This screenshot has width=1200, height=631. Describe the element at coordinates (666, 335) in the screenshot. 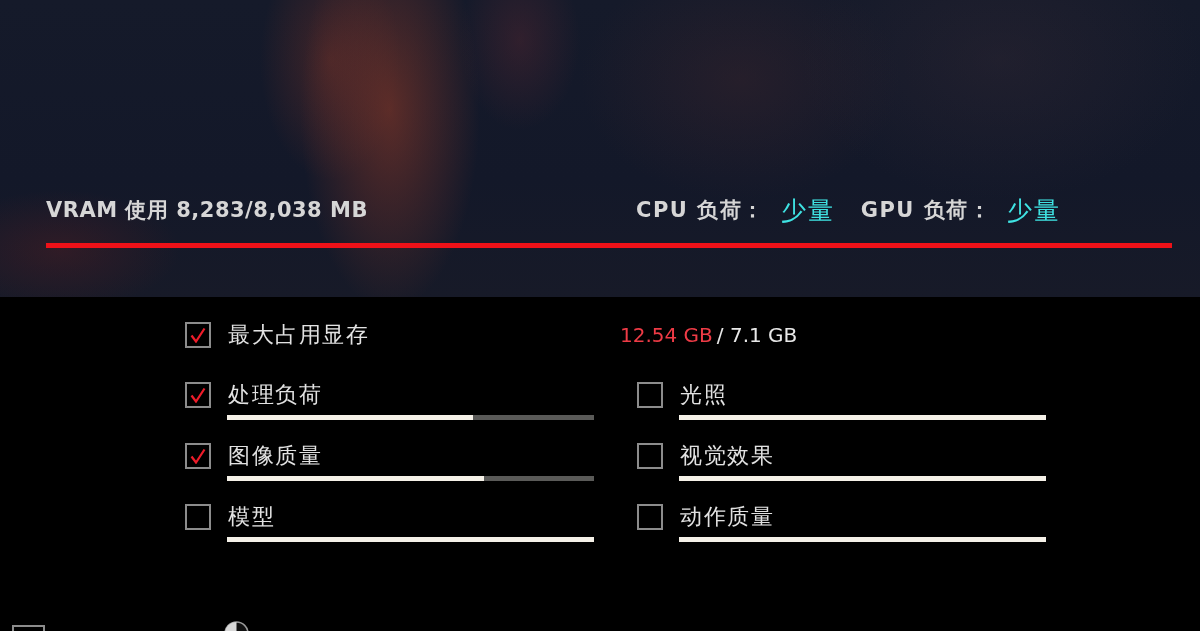

I see `vram-estimate-text: 12.54 GB` at that location.